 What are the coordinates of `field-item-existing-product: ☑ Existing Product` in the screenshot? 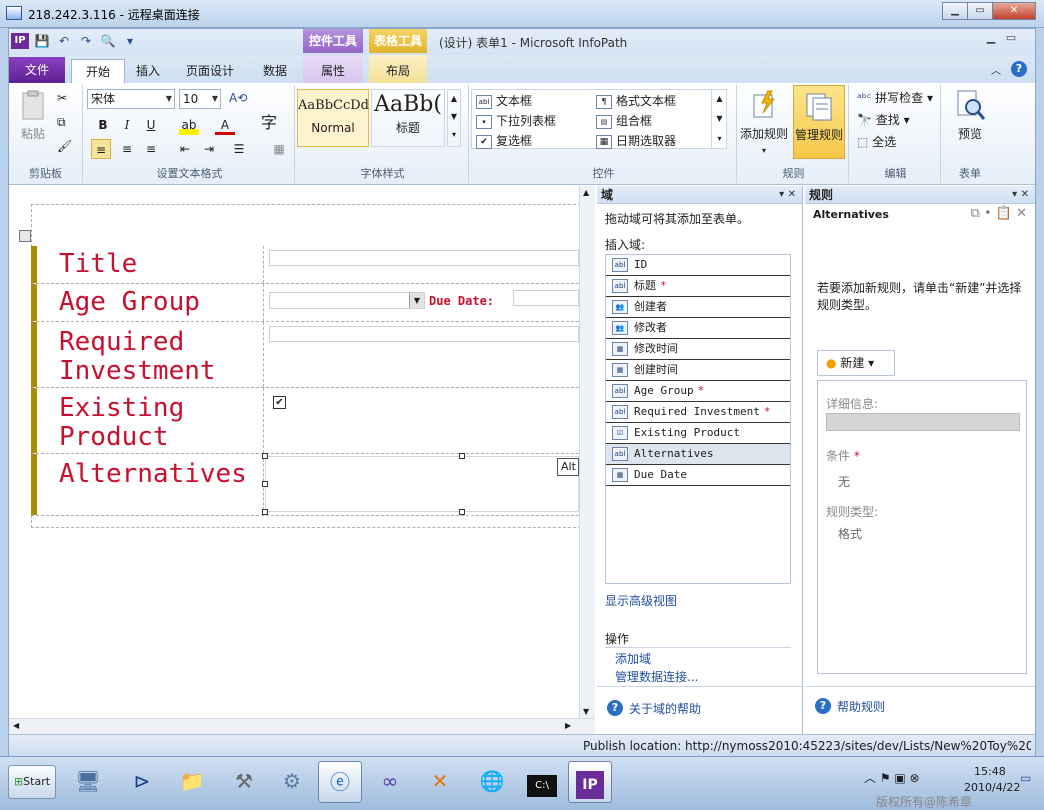 It's located at (698, 433).